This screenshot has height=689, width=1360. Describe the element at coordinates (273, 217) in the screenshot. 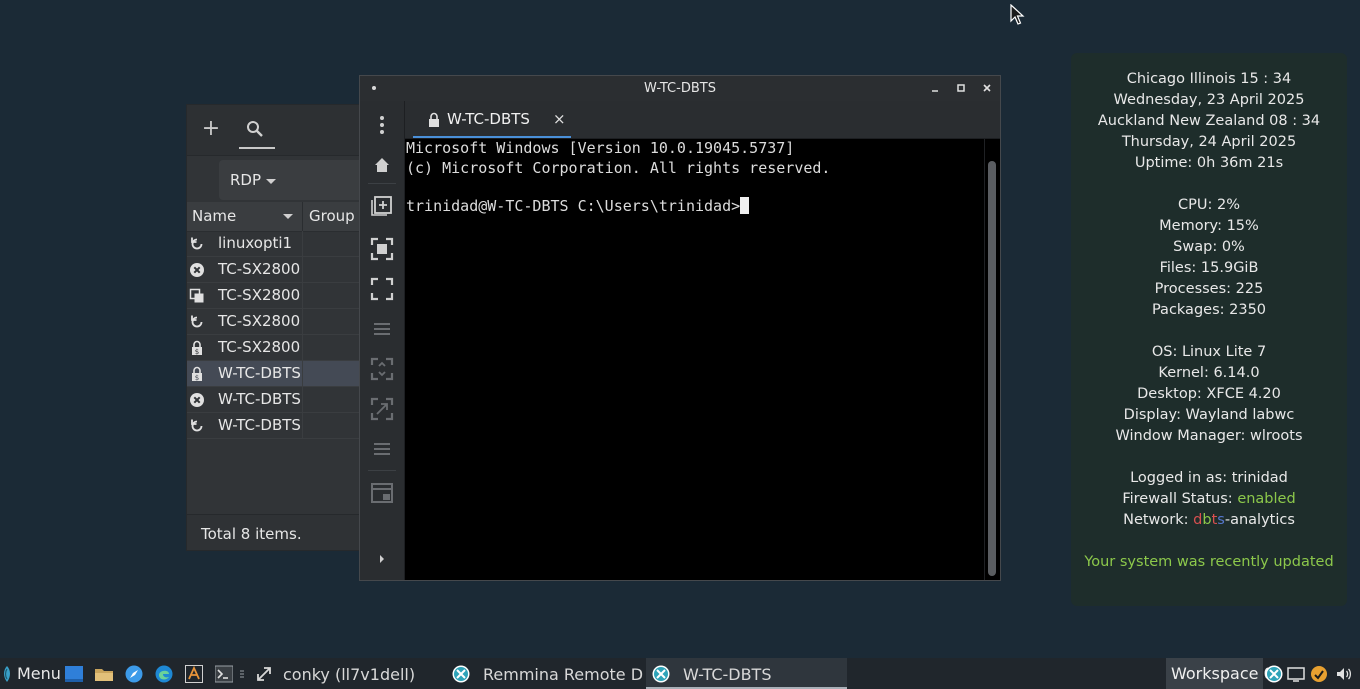

I see `column-header: Name Group` at that location.